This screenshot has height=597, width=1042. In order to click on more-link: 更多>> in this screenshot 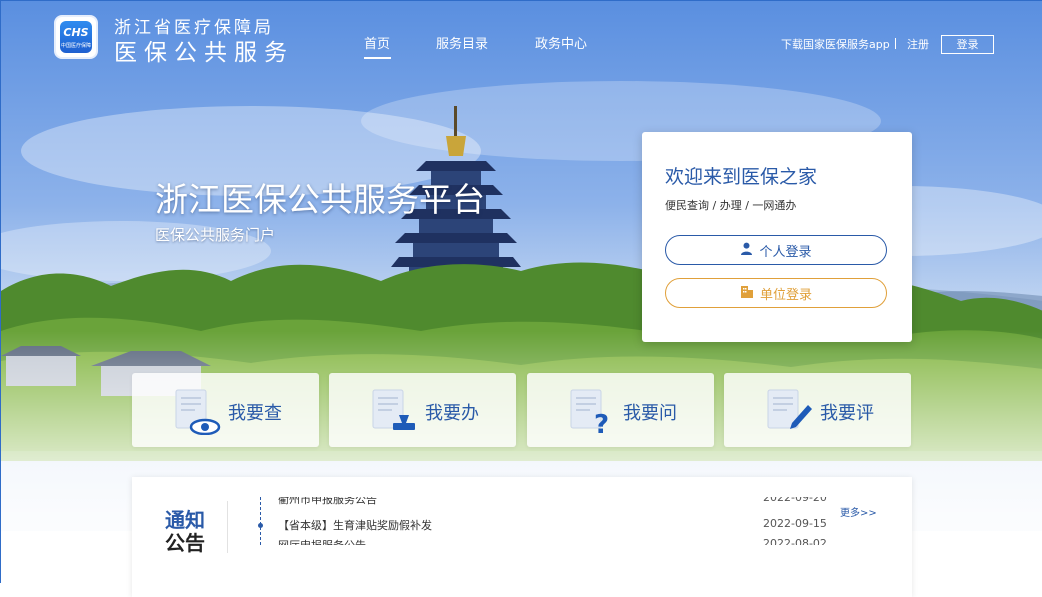, I will do `click(858, 511)`.